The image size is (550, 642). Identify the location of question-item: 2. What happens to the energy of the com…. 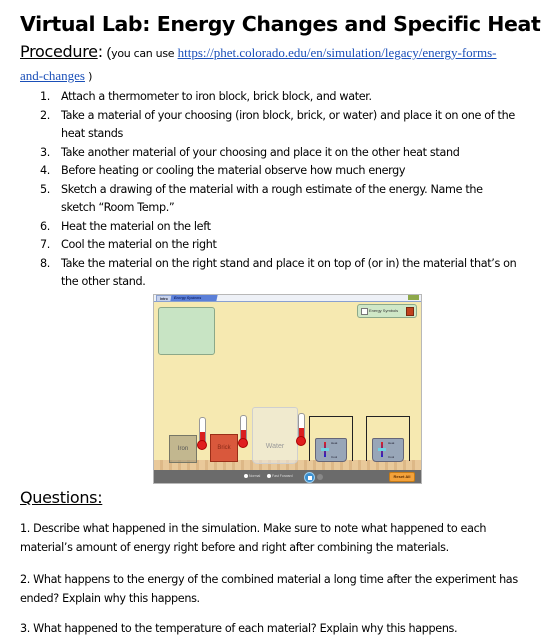
(269, 589).